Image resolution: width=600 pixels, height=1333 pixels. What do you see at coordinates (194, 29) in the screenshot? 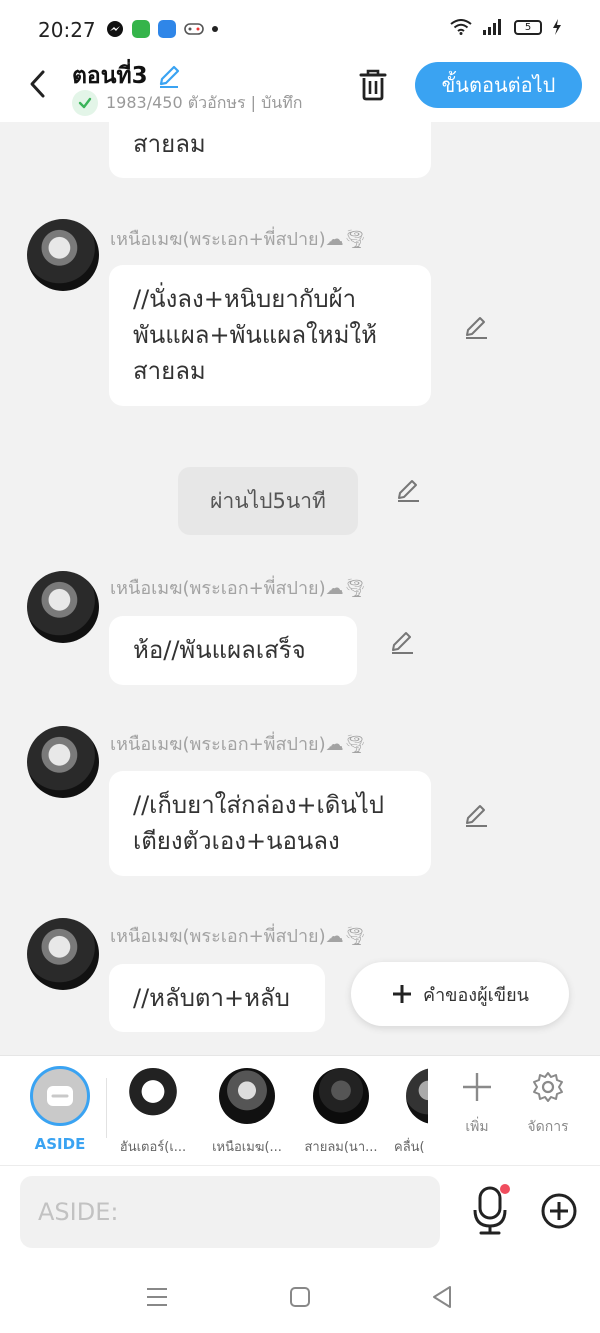
I see `game-controller-icon` at bounding box center [194, 29].